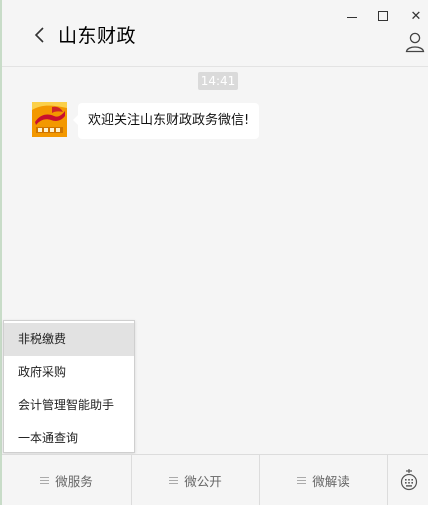 This screenshot has height=505, width=428. I want to click on close-icon: ✕, so click(416, 16).